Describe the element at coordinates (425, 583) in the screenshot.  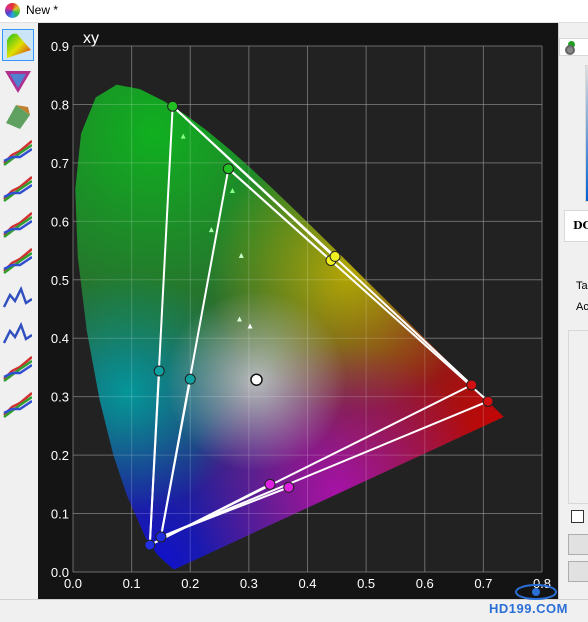
I see `x-tick-label: 0.6` at that location.